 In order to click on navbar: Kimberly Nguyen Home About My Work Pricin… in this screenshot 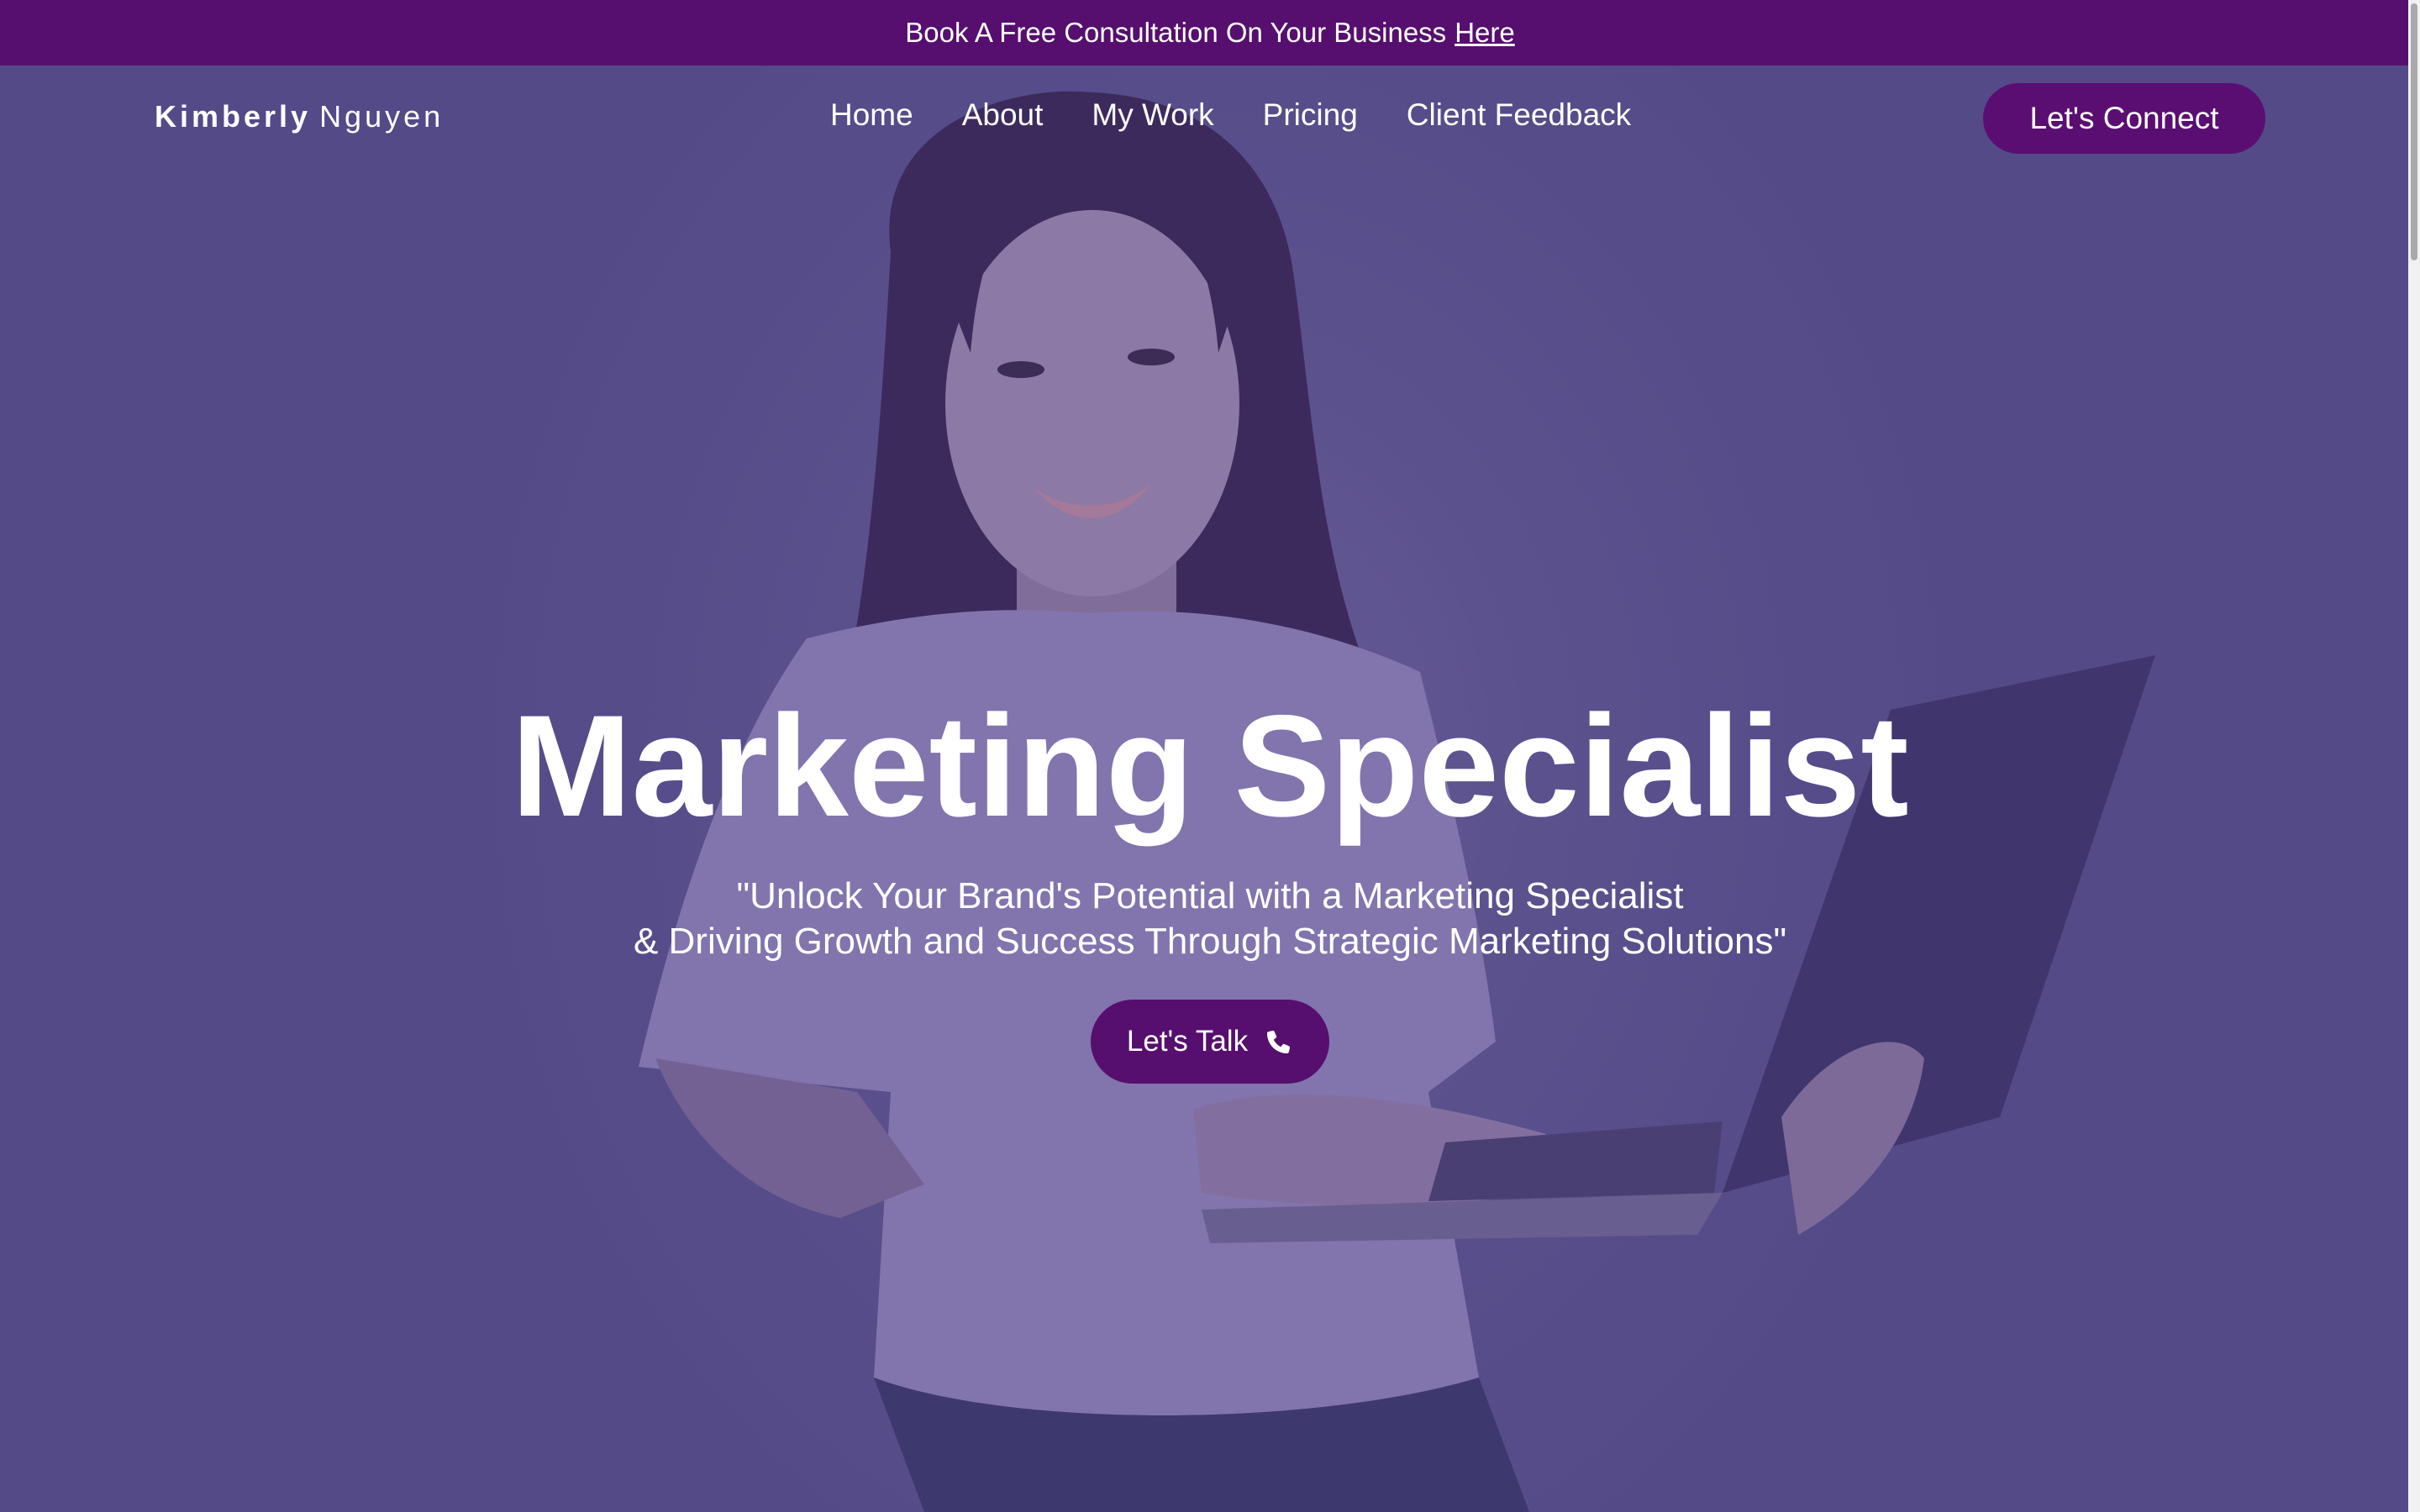, I will do `click(1210, 118)`.